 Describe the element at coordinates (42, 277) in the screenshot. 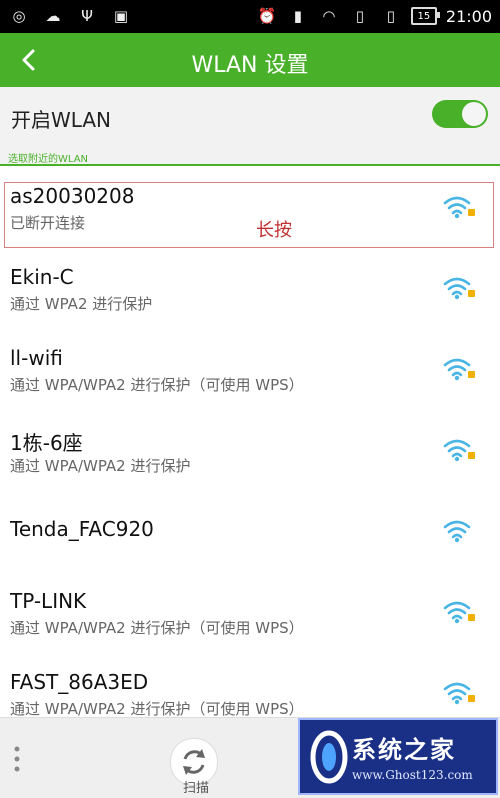

I see `network-name: Ekin-C` at that location.